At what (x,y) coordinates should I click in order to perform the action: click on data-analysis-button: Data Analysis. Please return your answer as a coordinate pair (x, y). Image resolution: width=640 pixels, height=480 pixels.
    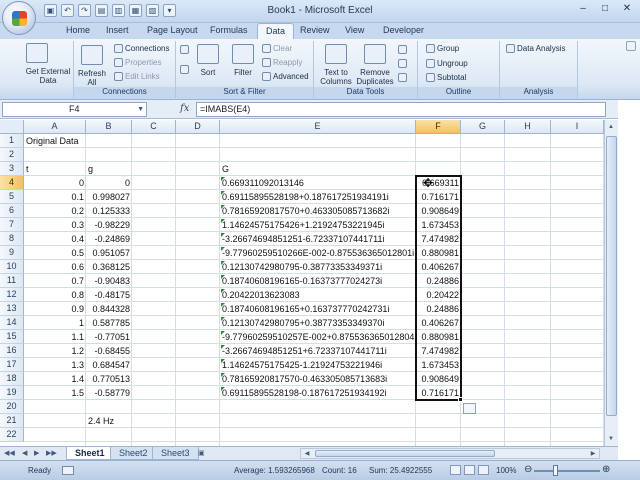
    Looking at the image, I should click on (535, 48).